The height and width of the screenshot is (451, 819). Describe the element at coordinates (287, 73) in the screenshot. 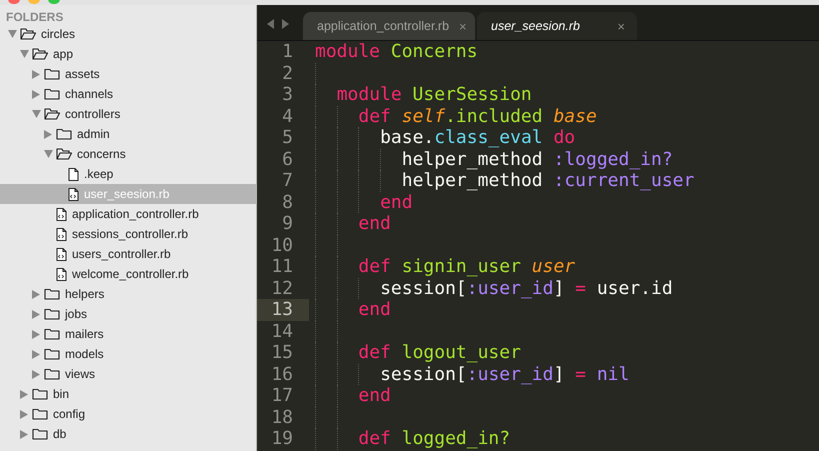

I see `line-number: 2` at that location.